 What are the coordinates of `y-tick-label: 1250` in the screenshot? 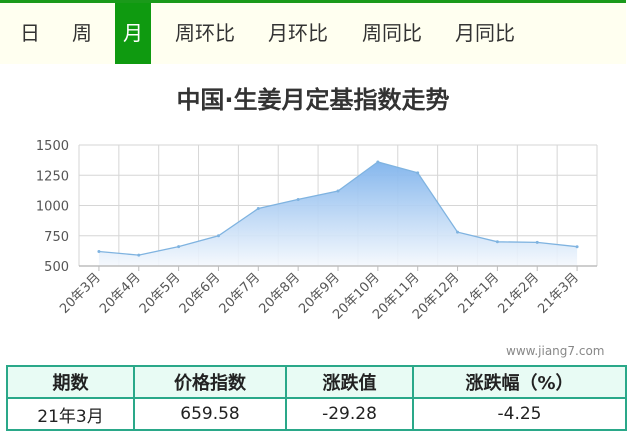 It's located at (52, 176).